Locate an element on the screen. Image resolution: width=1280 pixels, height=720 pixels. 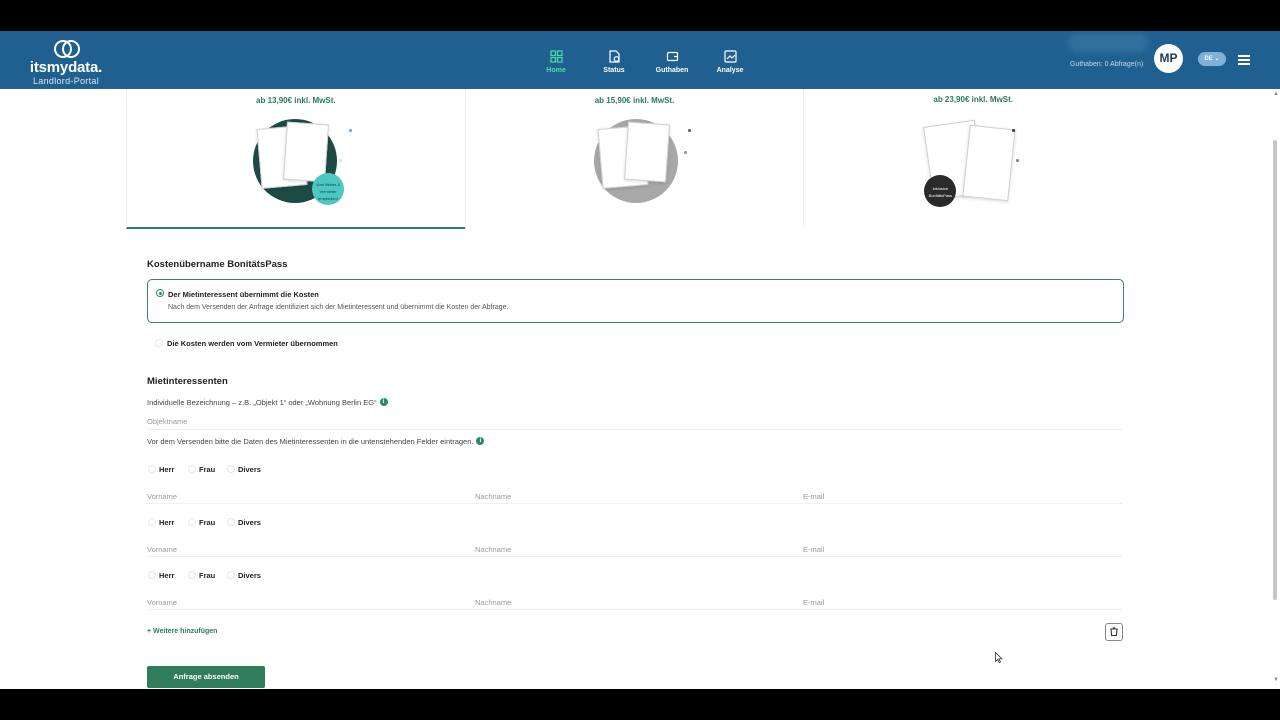
nav-guthaben-label: Guthaben is located at coordinates (672, 70).